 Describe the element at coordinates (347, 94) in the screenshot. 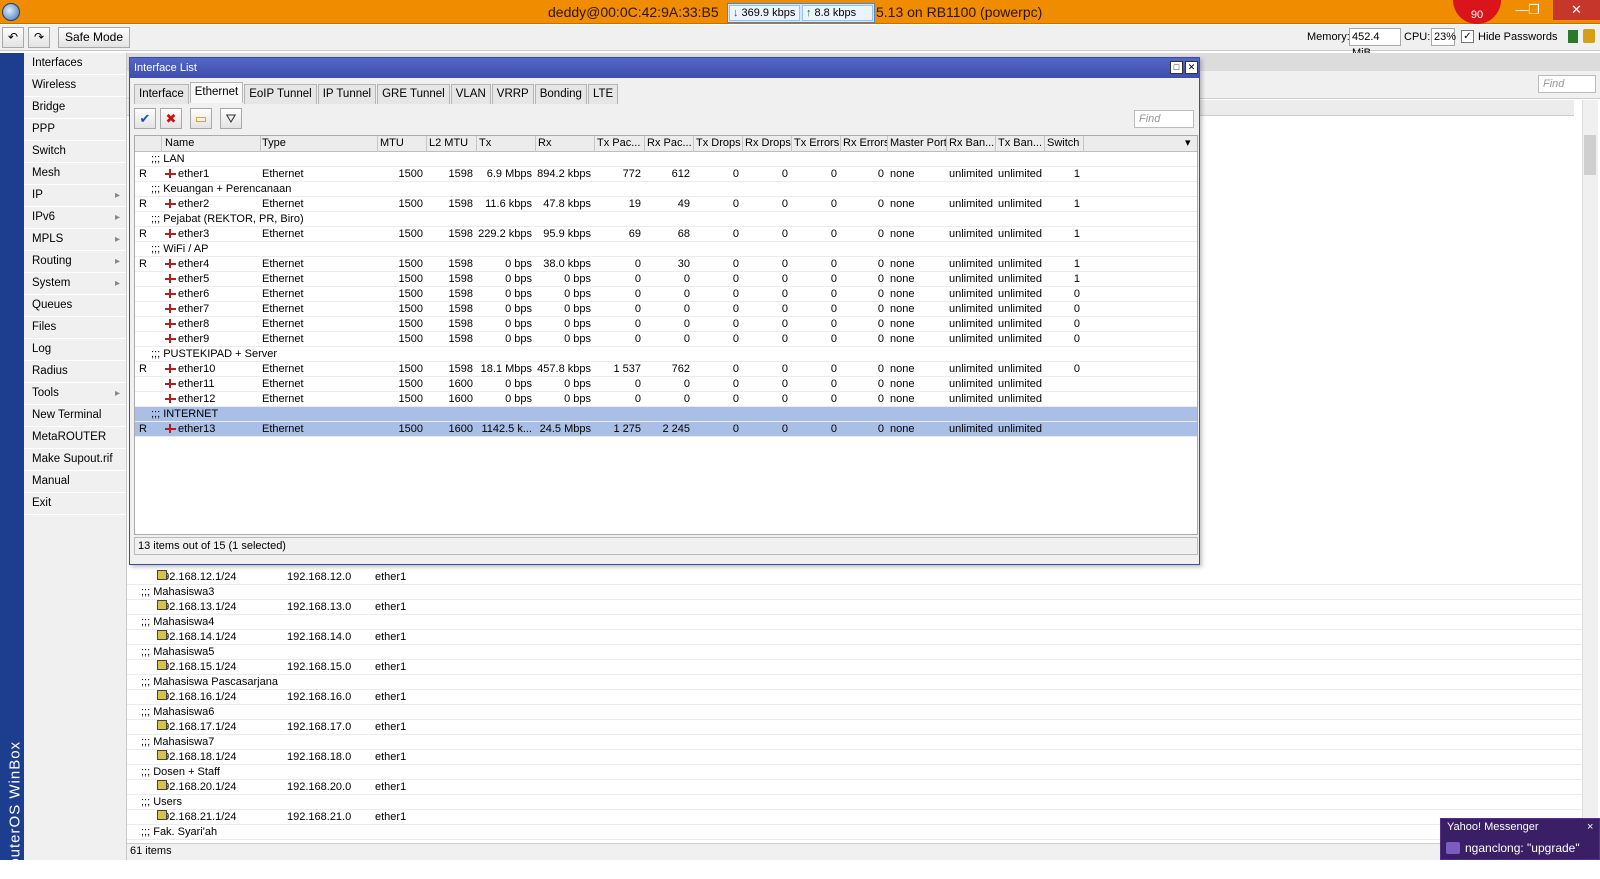

I see `tab-ip-tunnel: IP Tunnel` at that location.